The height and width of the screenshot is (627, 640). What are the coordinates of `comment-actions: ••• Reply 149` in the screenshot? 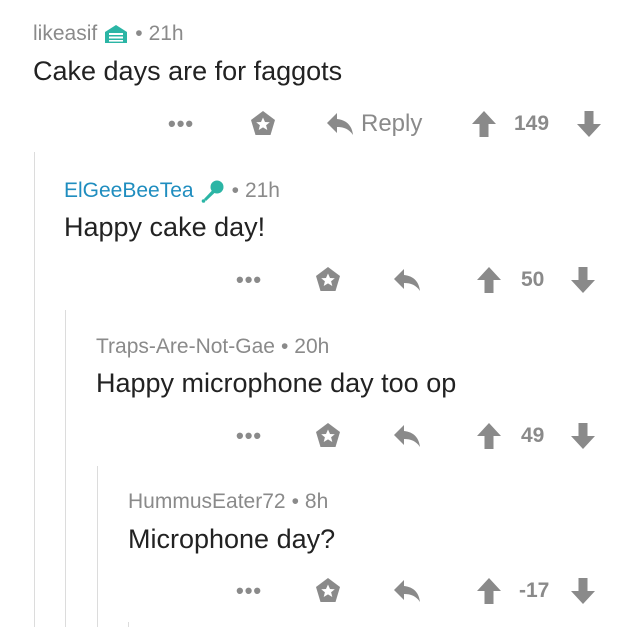 It's located at (320, 124).